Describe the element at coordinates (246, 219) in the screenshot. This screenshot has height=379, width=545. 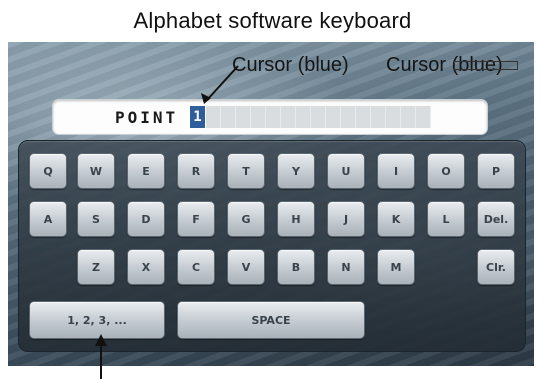
I see `key-g: G` at that location.